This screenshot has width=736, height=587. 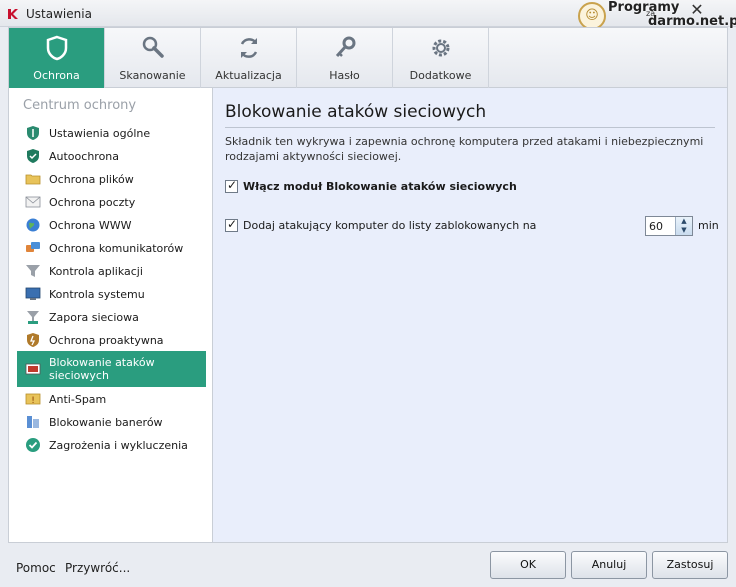 What do you see at coordinates (231, 185) in the screenshot?
I see `enable-module-checkbox` at bounding box center [231, 185].